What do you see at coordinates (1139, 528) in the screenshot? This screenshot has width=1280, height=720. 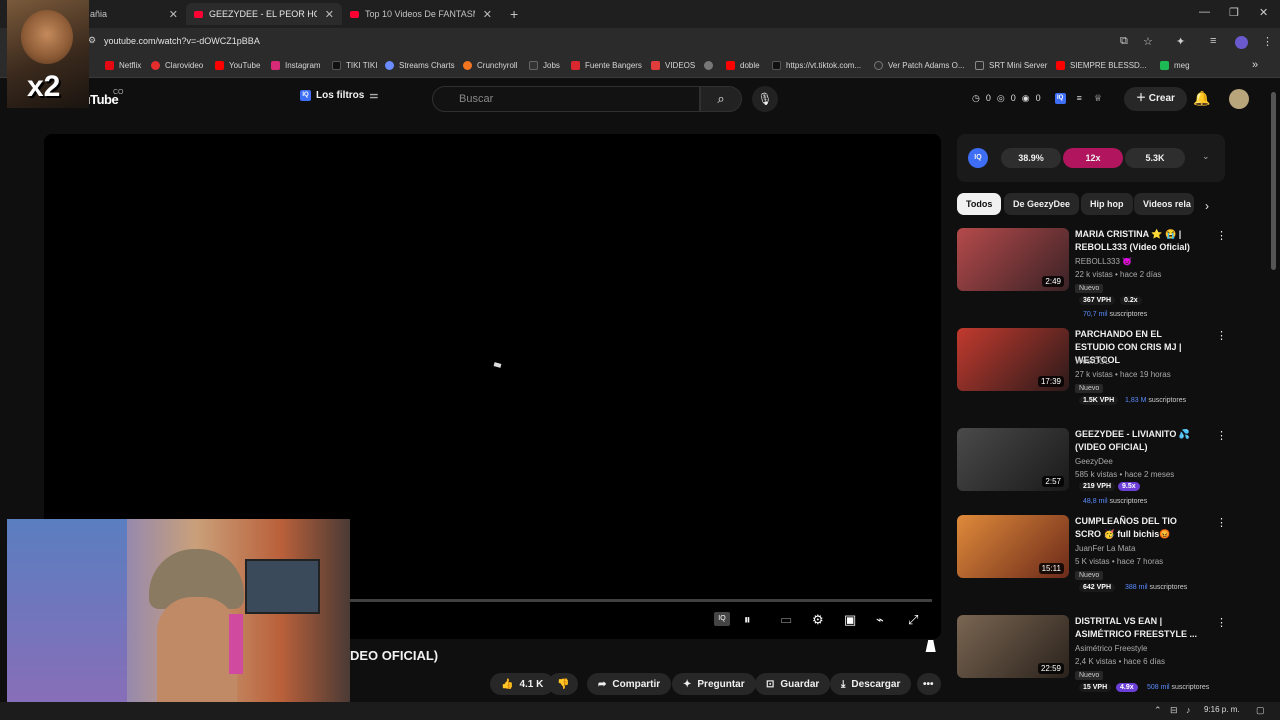 I see `recommendation-title: CUMPLEAÑOS DEL TIO SCRO 🥳 full bichis😡` at bounding box center [1139, 528].